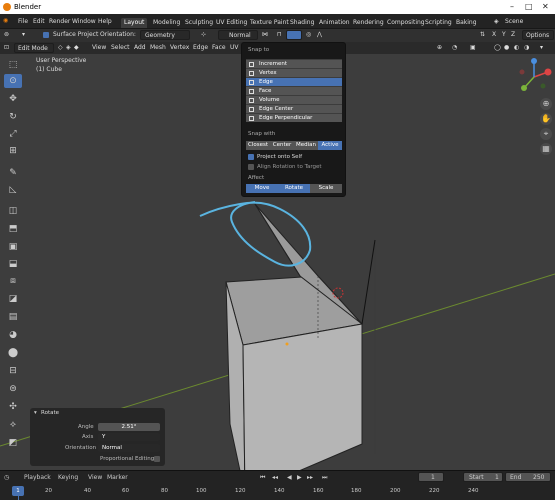 The width and height of the screenshot is (555, 500). What do you see at coordinates (330, 145) in the screenshot?
I see `snap-with-active: Active` at bounding box center [330, 145].